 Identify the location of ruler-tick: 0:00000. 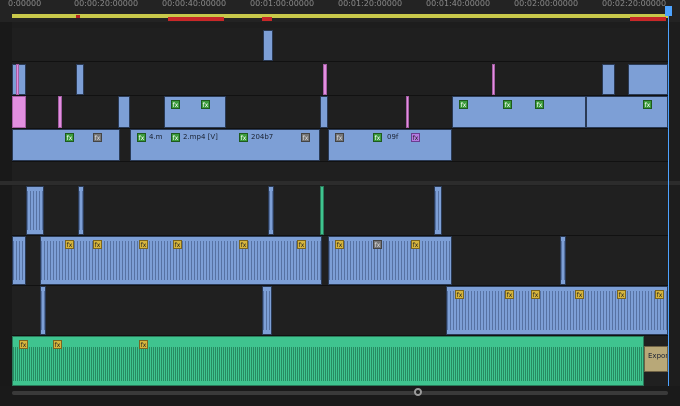
(25, 4).